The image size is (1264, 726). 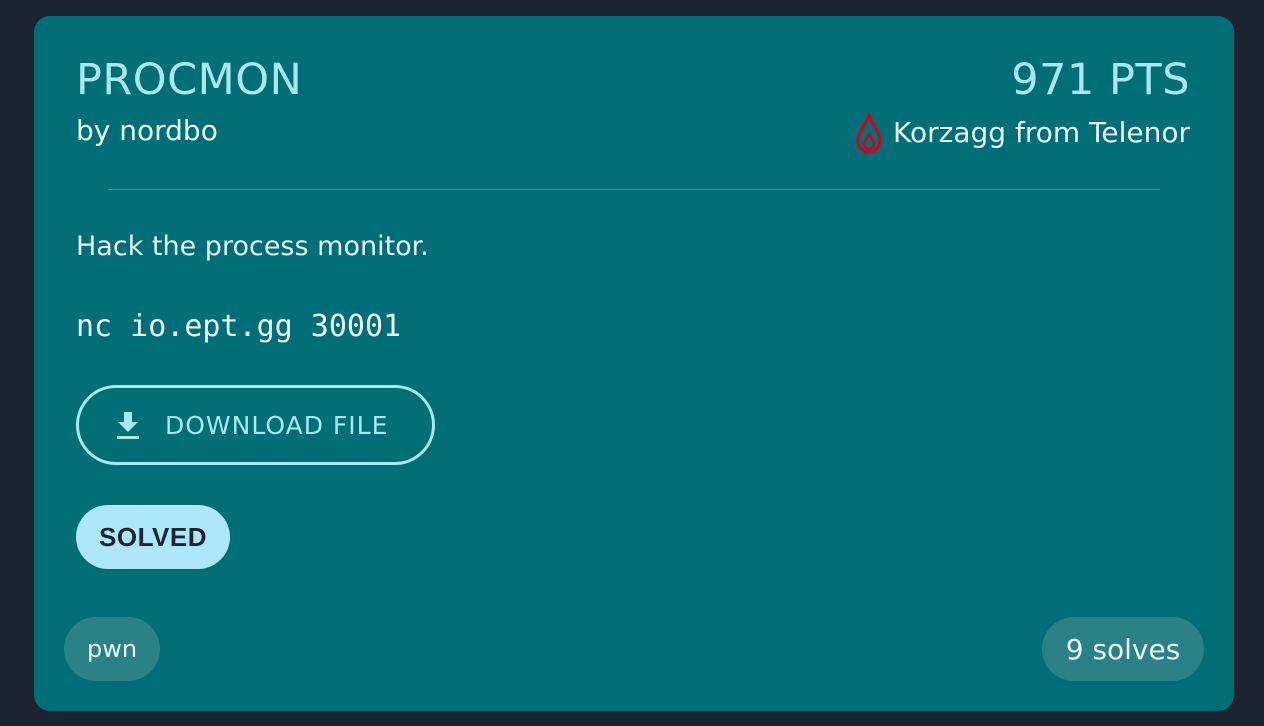 I want to click on first-blood: Korzagg from Telenor, so click(x=1021, y=133).